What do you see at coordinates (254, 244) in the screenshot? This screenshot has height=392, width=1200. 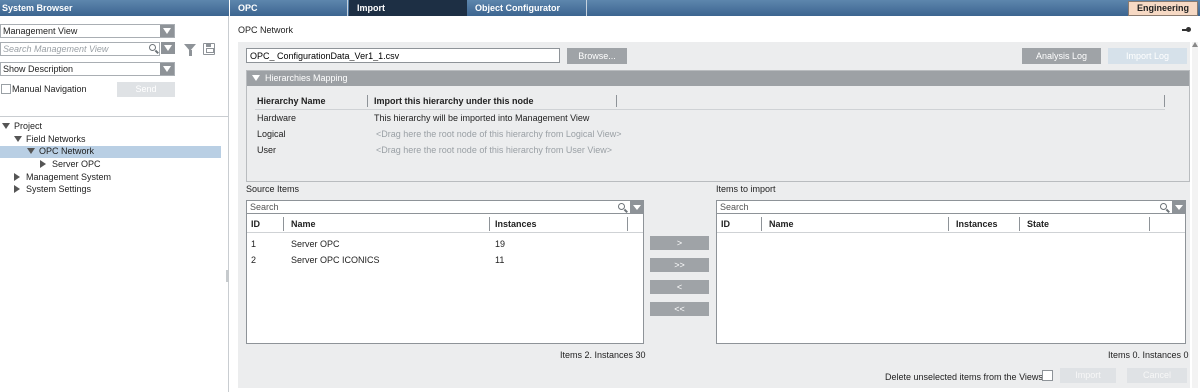 I see `cell-id: 1` at bounding box center [254, 244].